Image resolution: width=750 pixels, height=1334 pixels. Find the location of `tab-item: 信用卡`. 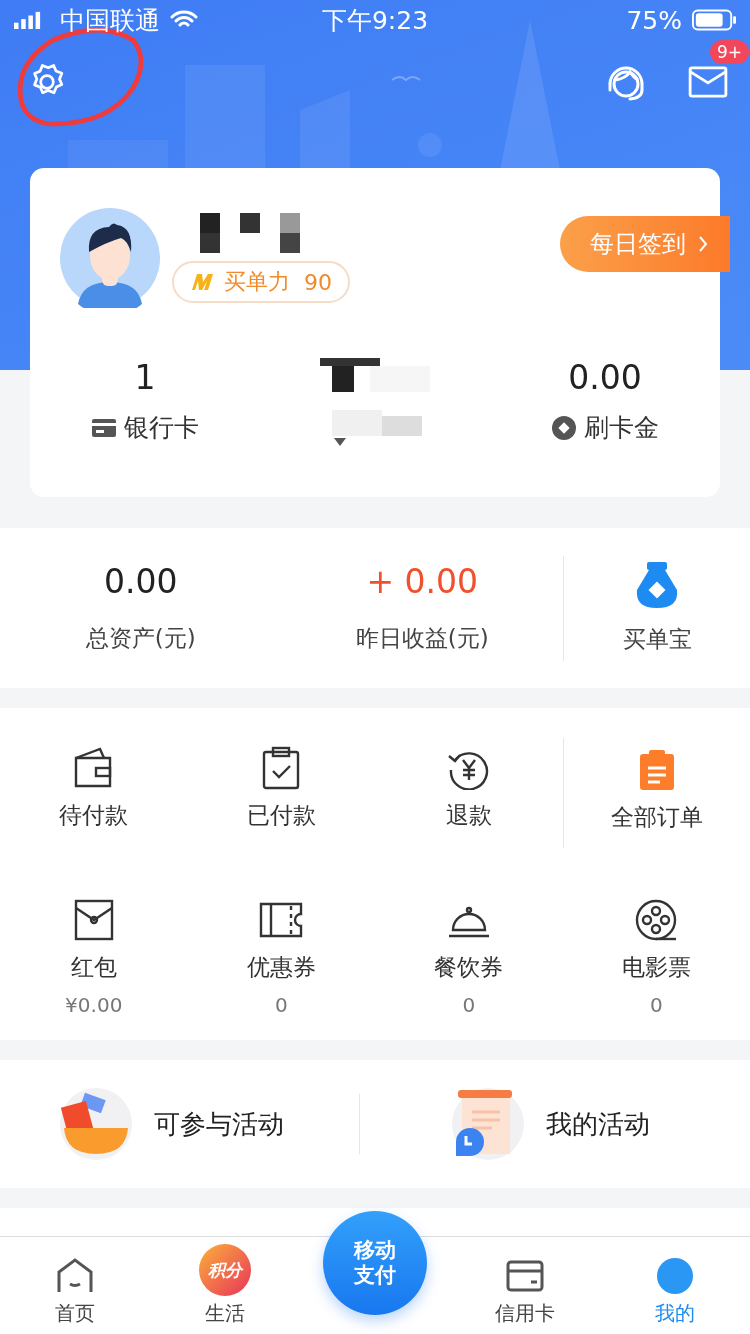

tab-item: 信用卡 is located at coordinates (525, 1285).